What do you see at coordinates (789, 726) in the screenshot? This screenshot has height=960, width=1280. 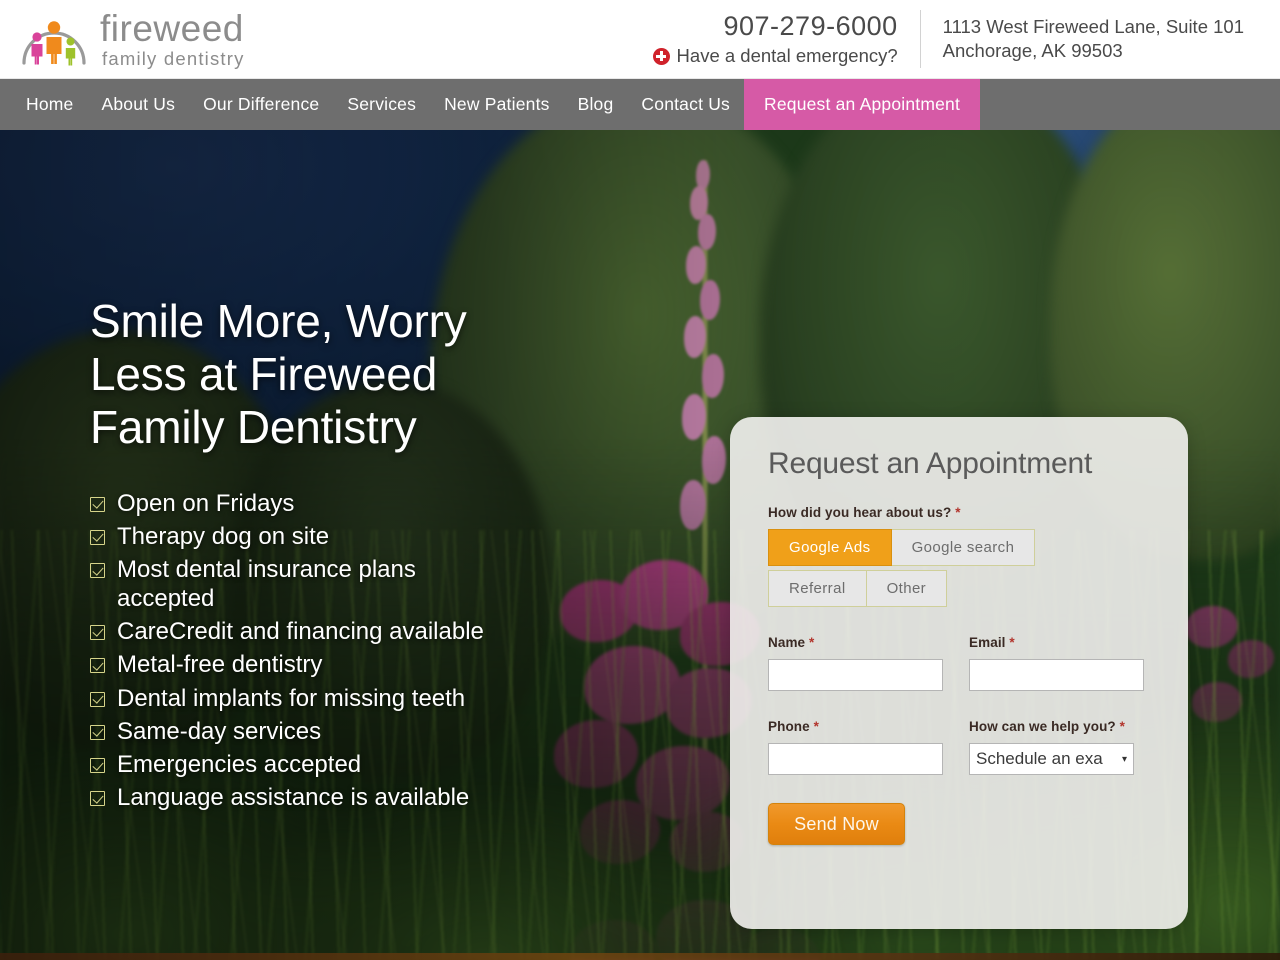 I see `phone-label-text: Phone` at bounding box center [789, 726].